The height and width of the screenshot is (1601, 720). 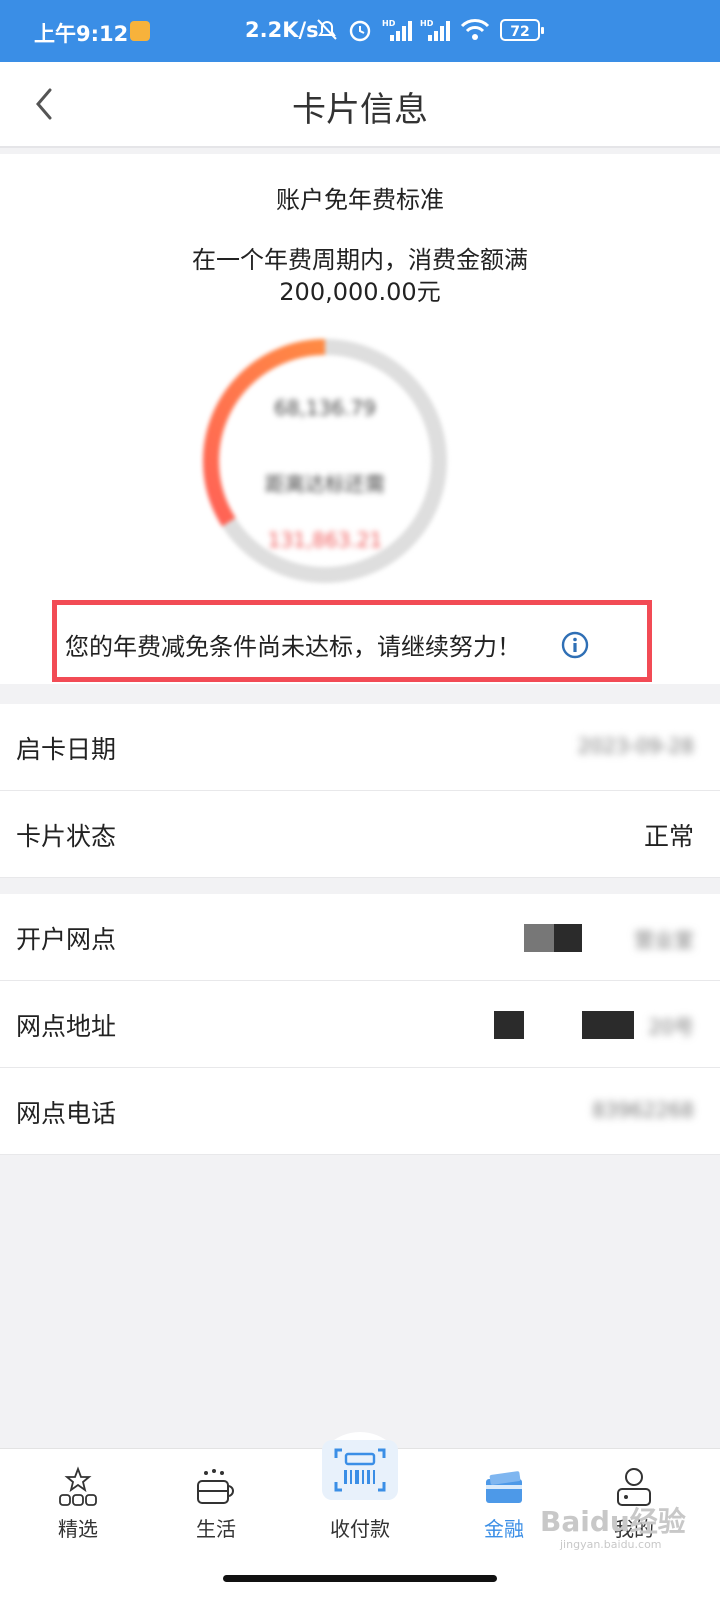 I want to click on scan-barcode-icon, so click(x=360, y=1470).